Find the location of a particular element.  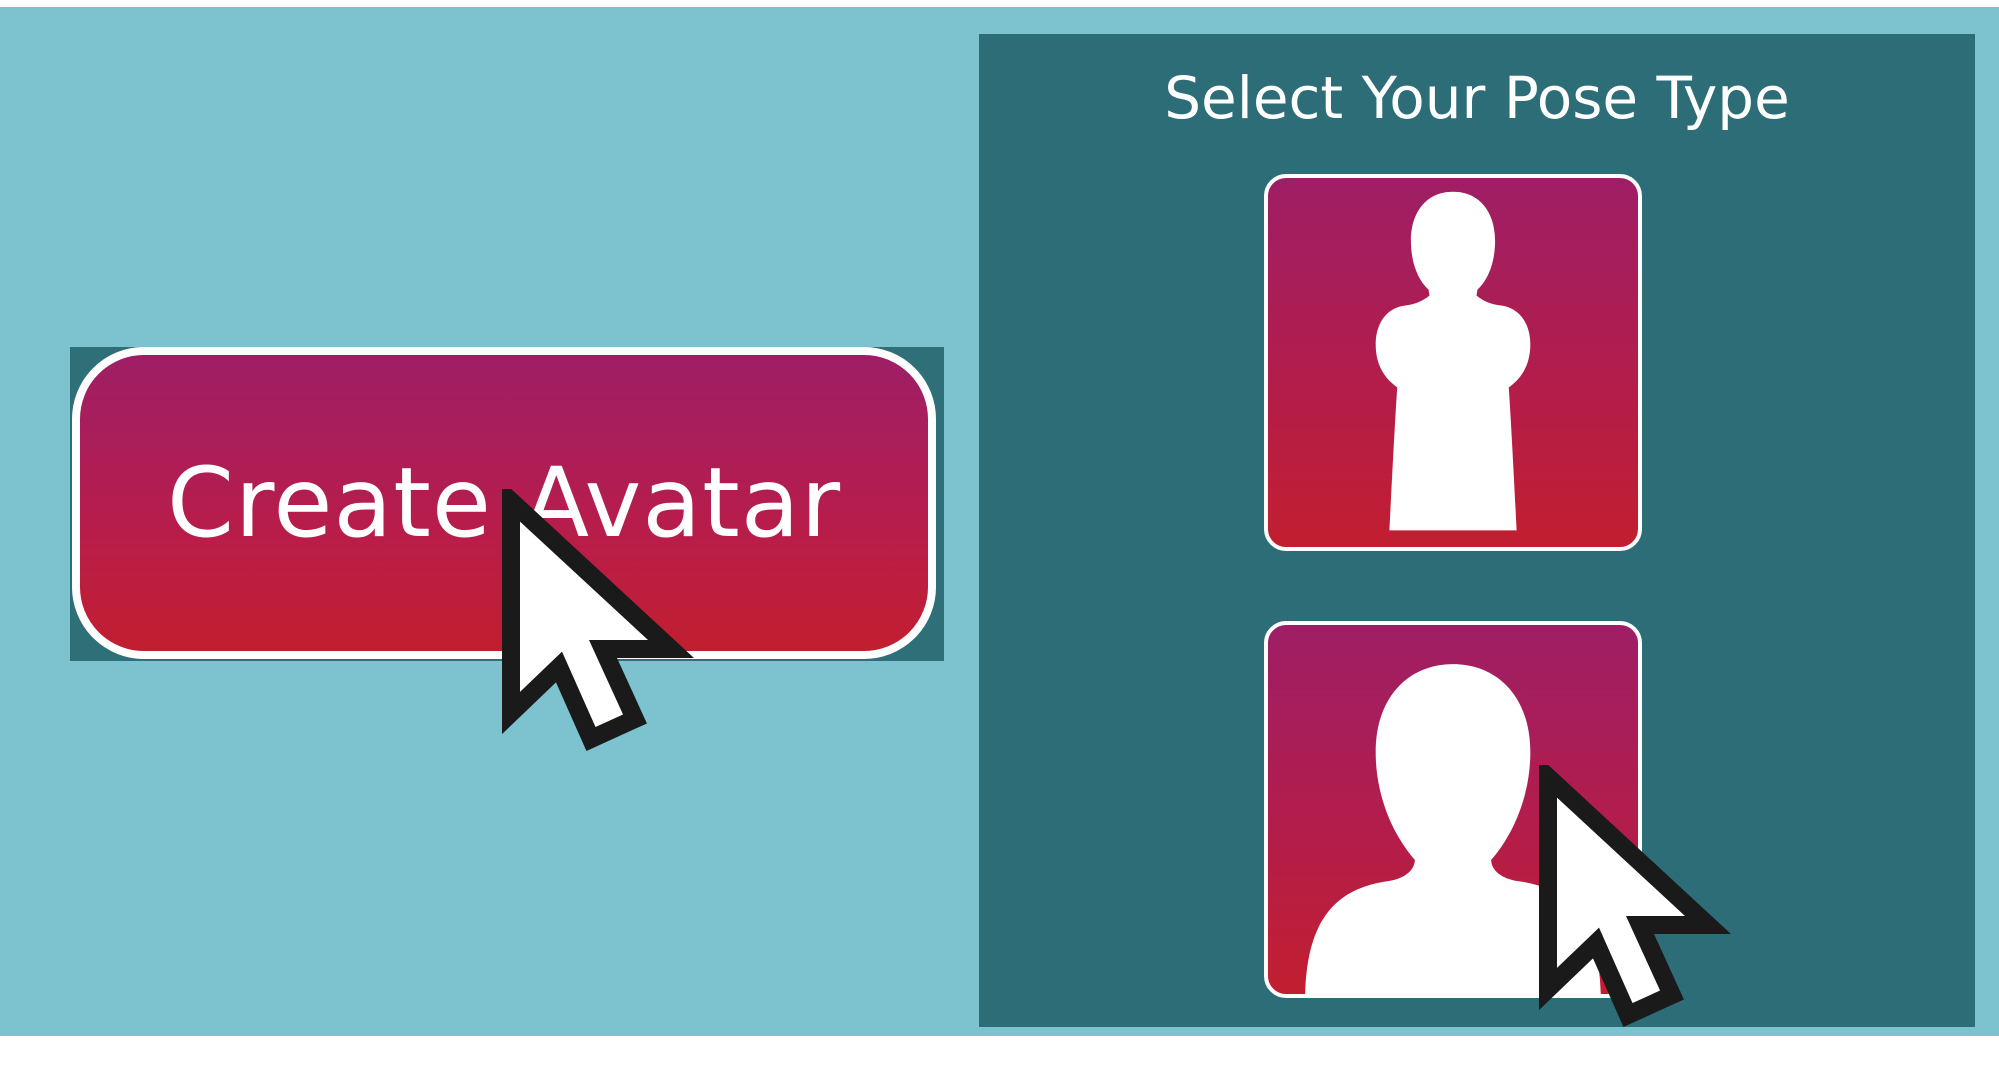

pose-option-full-body is located at coordinates (1453, 362).